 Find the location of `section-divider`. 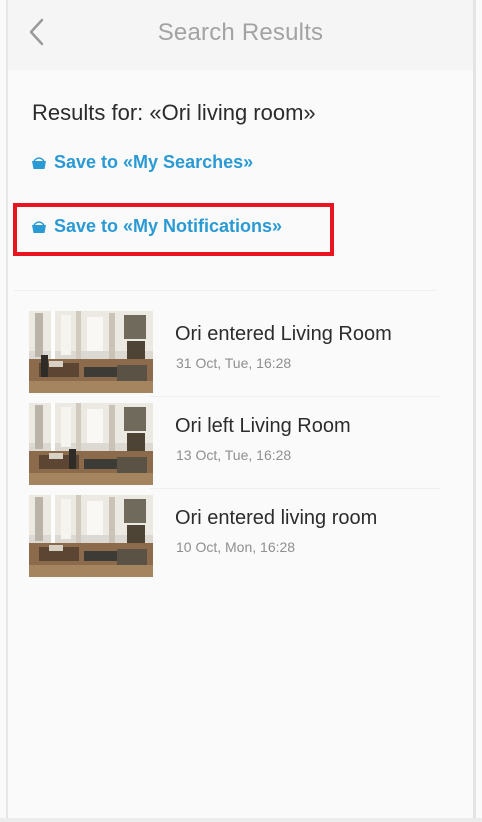

section-divider is located at coordinates (225, 290).